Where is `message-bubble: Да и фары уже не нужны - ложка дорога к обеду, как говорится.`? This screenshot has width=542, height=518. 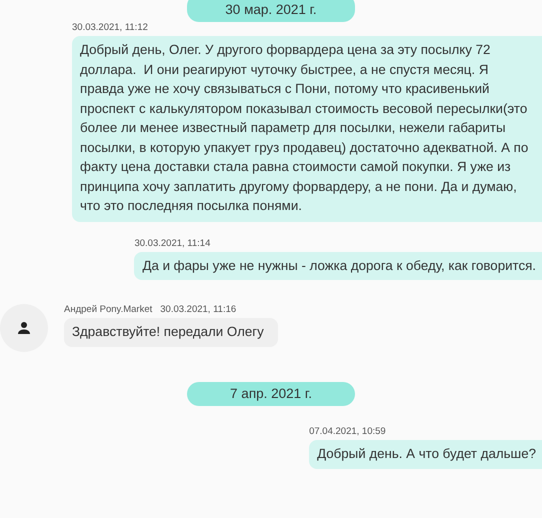
message-bubble: Да и фары уже не нужны - ложка дорога к обеду, как говорится. is located at coordinates (338, 266).